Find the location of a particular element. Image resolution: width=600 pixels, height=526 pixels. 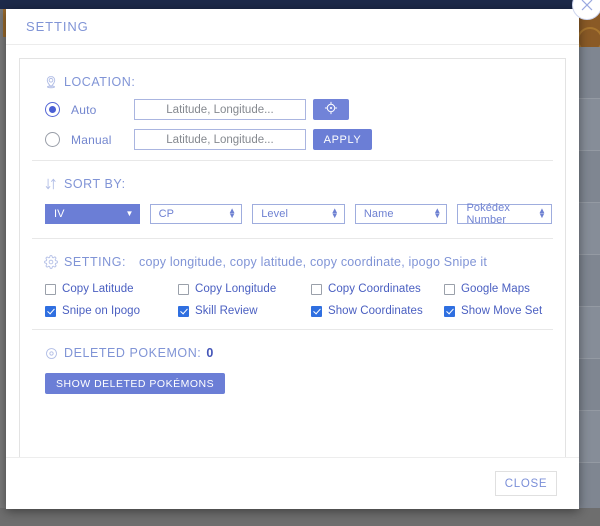

locate-me-button is located at coordinates (331, 109).